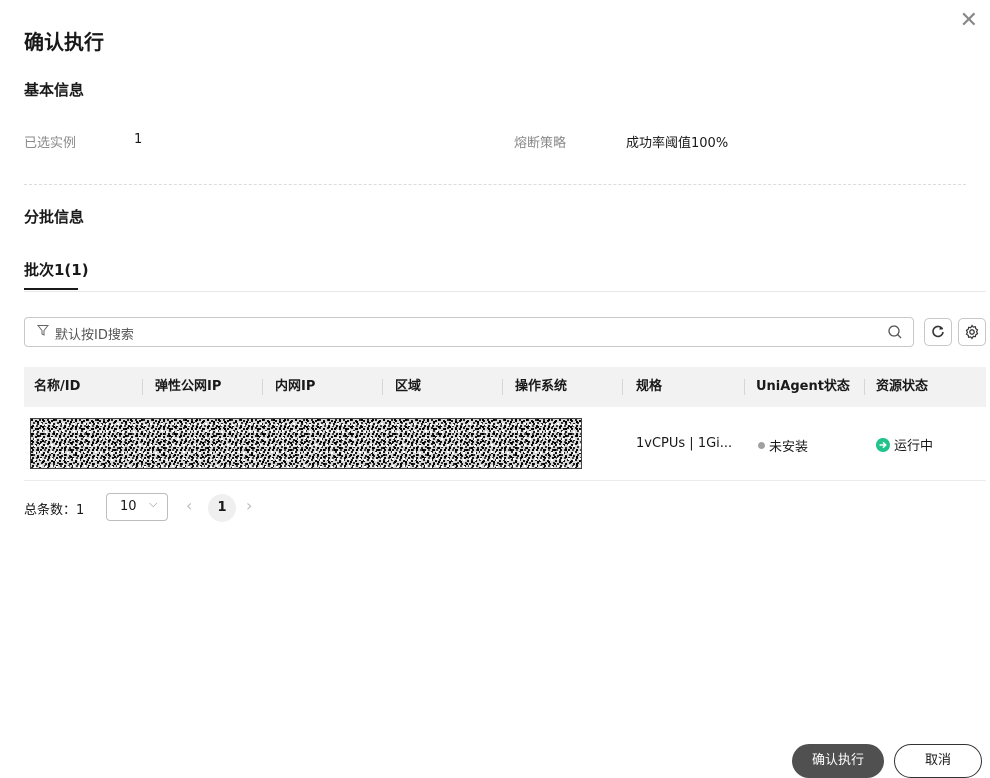 The image size is (990, 778). I want to click on tab-batch-1: 批次1(1), so click(56, 269).